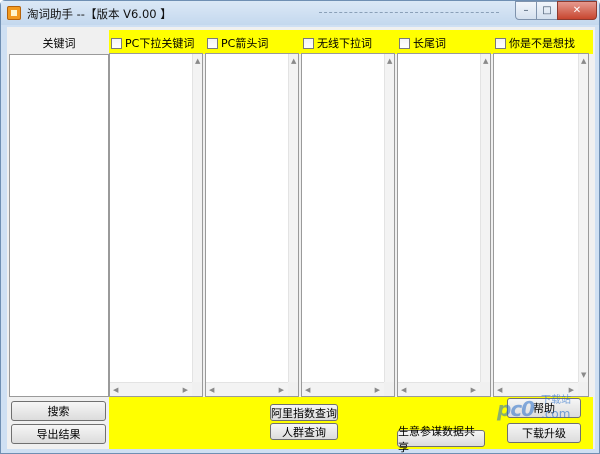  Describe the element at coordinates (212, 43) in the screenshot. I see `checkbox-pc-arrow` at that location.